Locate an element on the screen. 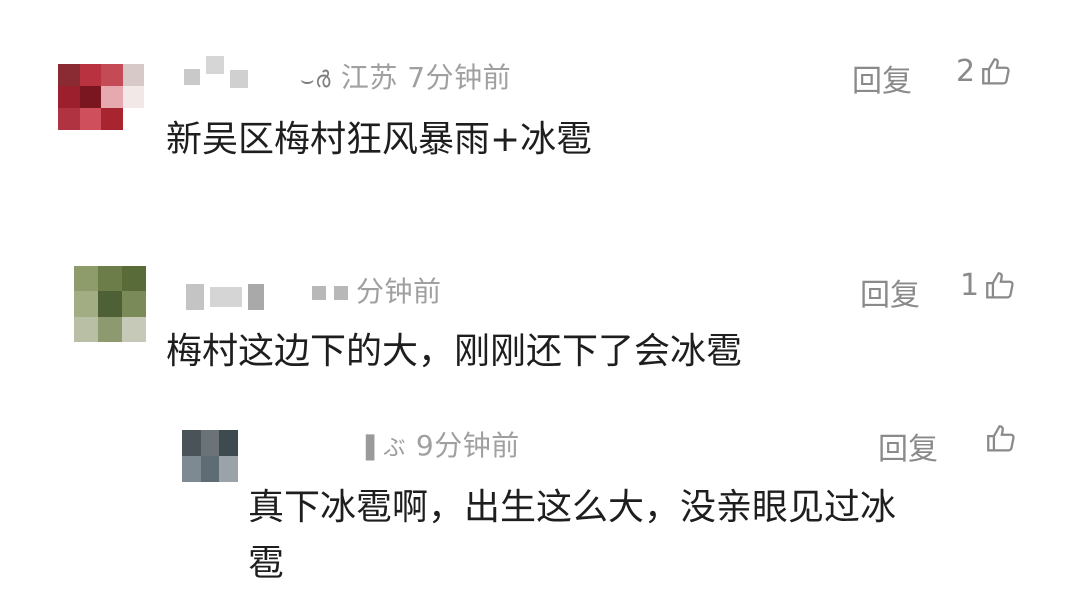  thumbs-up-icon is located at coordinates (1001, 438).